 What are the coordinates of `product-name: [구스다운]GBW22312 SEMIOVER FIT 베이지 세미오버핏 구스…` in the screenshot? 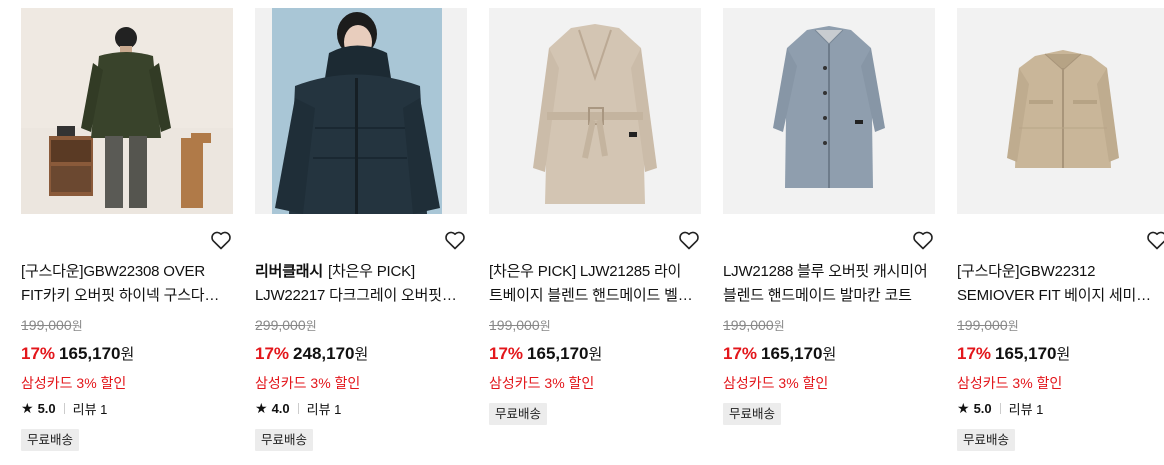 It's located at (1054, 285).